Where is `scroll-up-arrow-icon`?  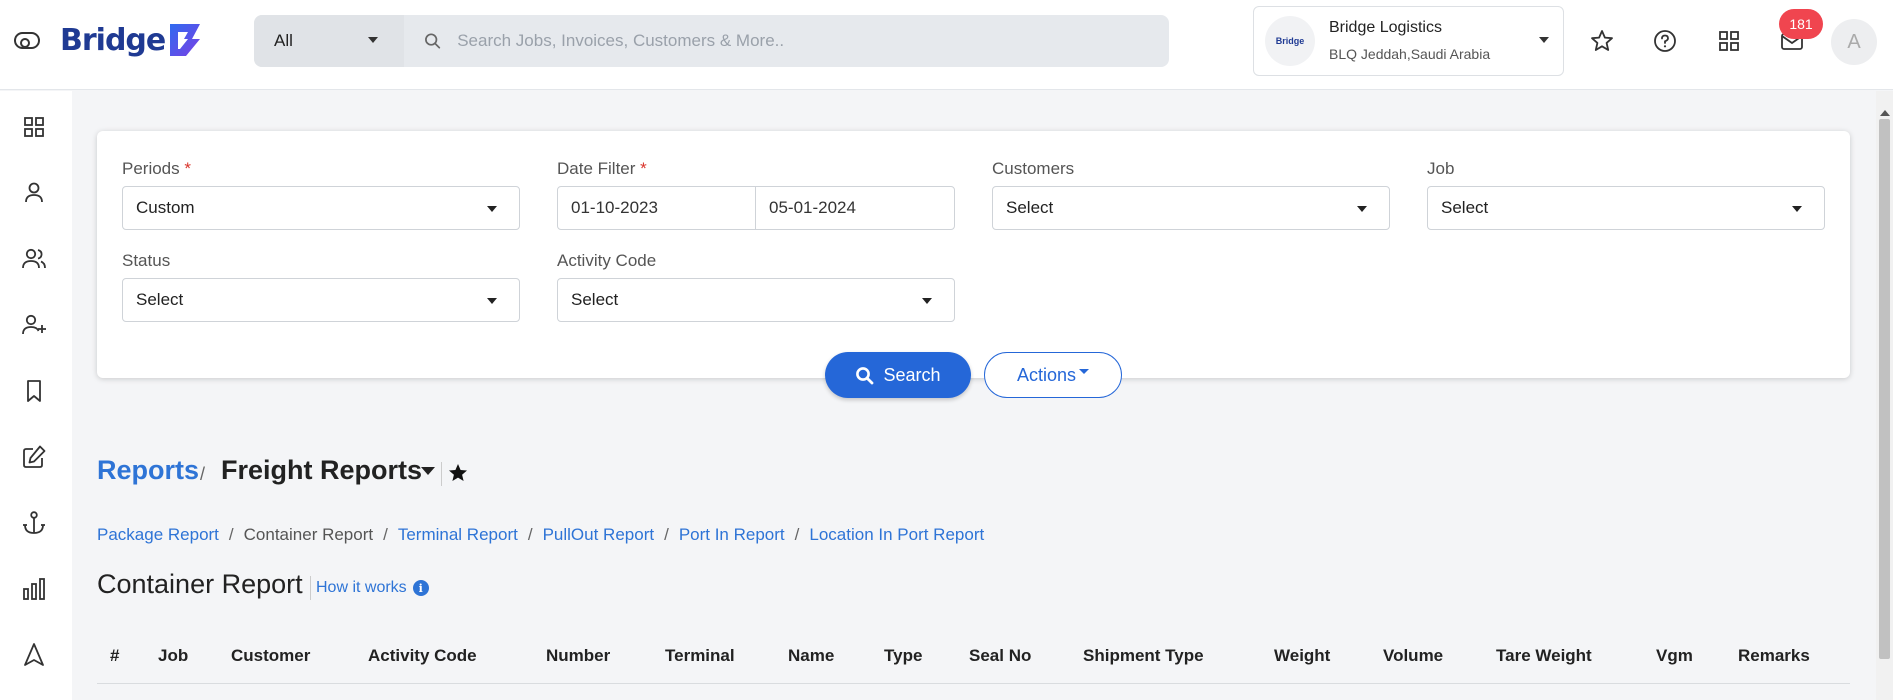
scroll-up-arrow-icon is located at coordinates (1885, 113).